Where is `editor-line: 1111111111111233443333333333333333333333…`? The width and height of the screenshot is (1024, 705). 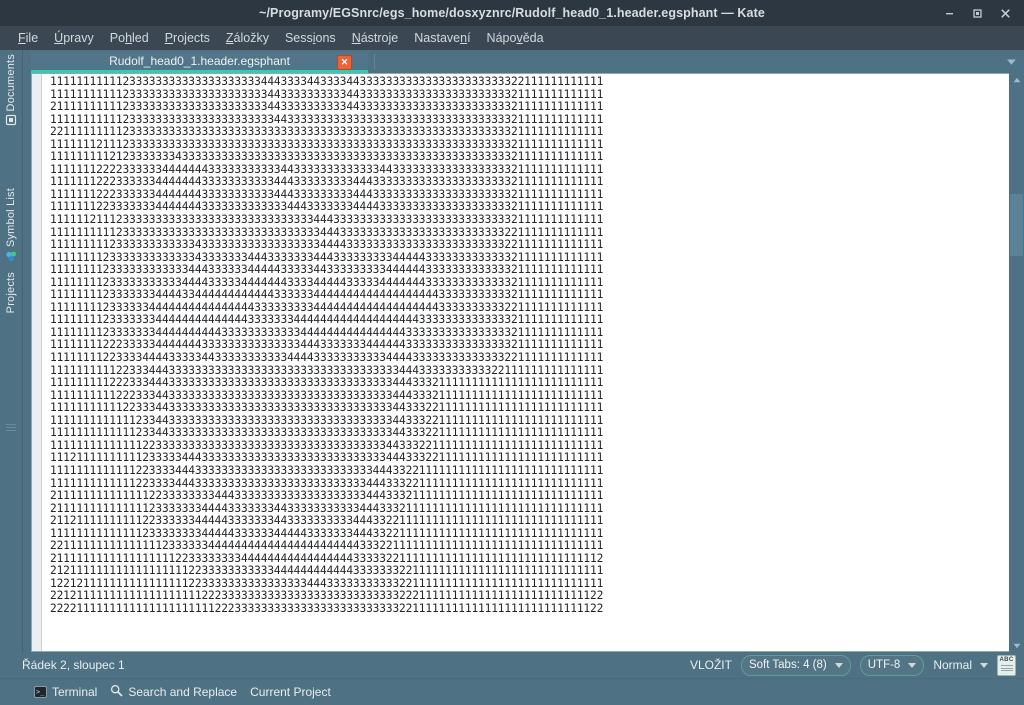
editor-line: 1111111111111233443333333333333333333333… is located at coordinates (327, 433).